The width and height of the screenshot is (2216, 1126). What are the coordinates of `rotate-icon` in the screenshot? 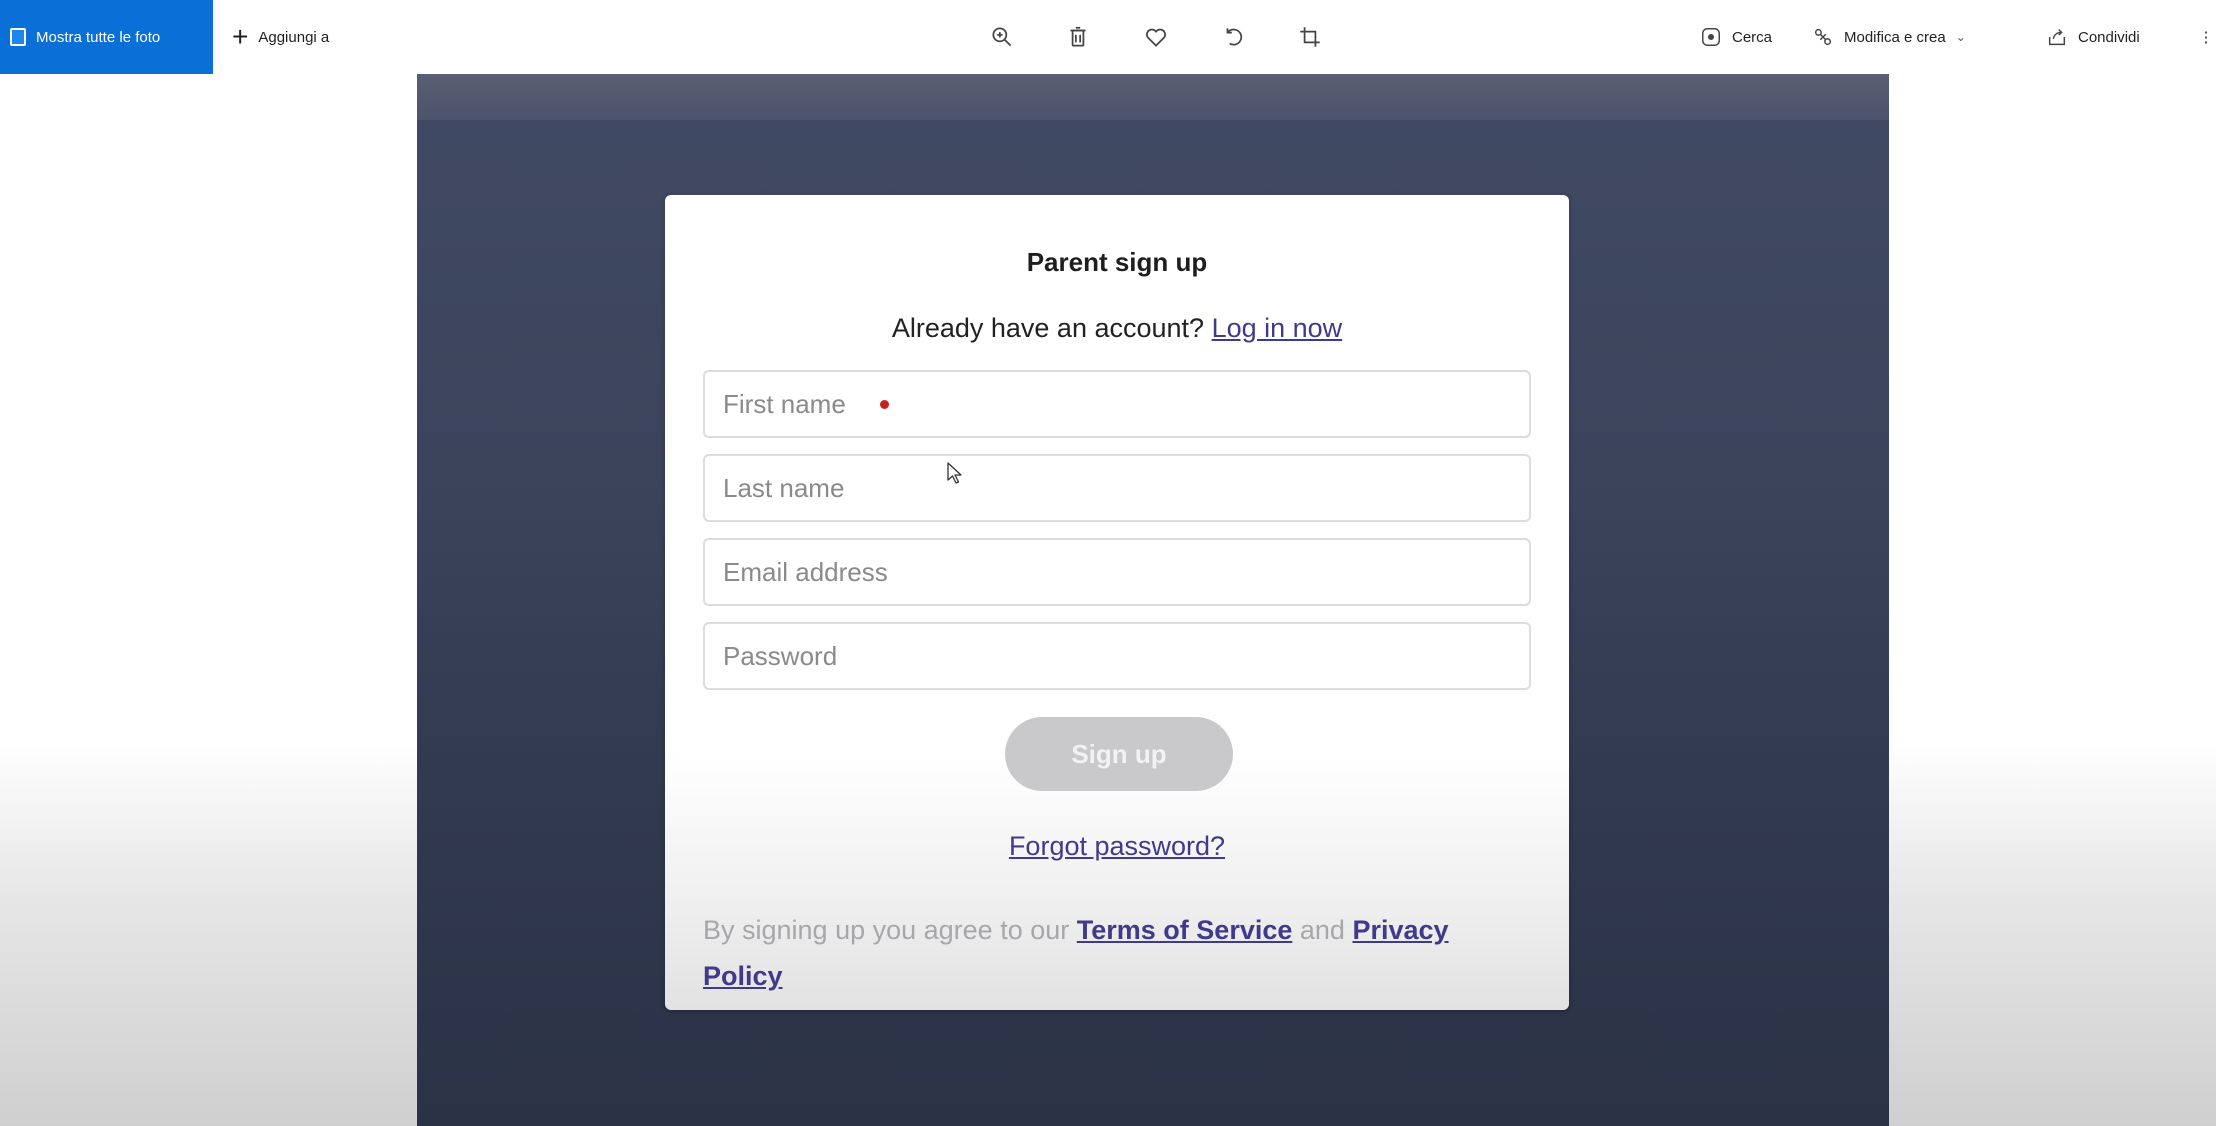 It's located at (1234, 37).